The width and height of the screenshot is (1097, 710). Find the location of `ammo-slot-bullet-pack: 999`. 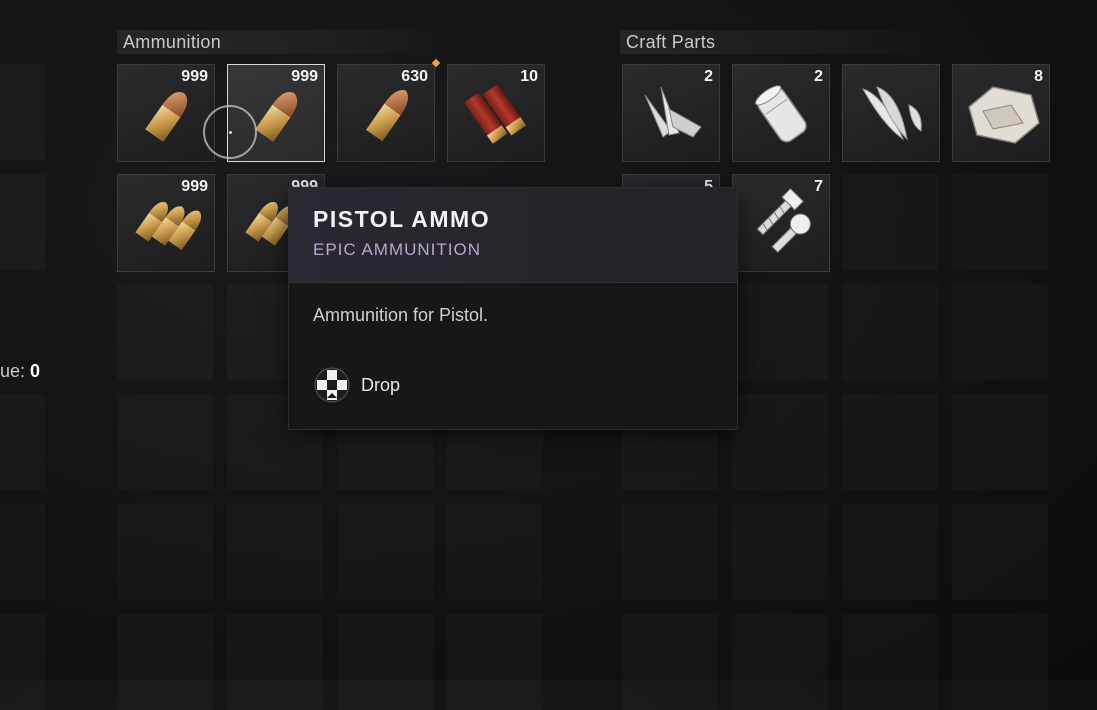

ammo-slot-bullet-pack: 999 is located at coordinates (166, 223).